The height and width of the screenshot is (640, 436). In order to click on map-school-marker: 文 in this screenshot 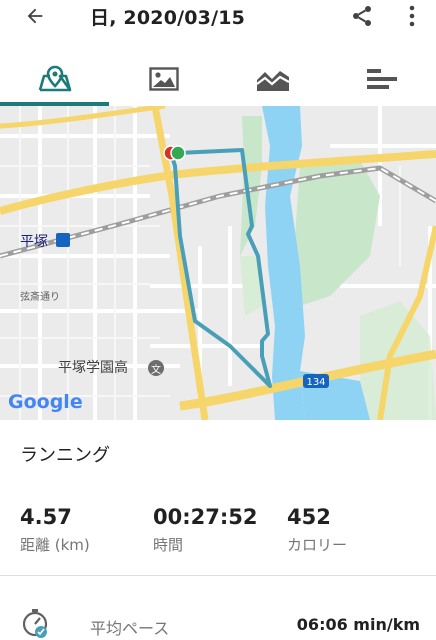, I will do `click(156, 369)`.